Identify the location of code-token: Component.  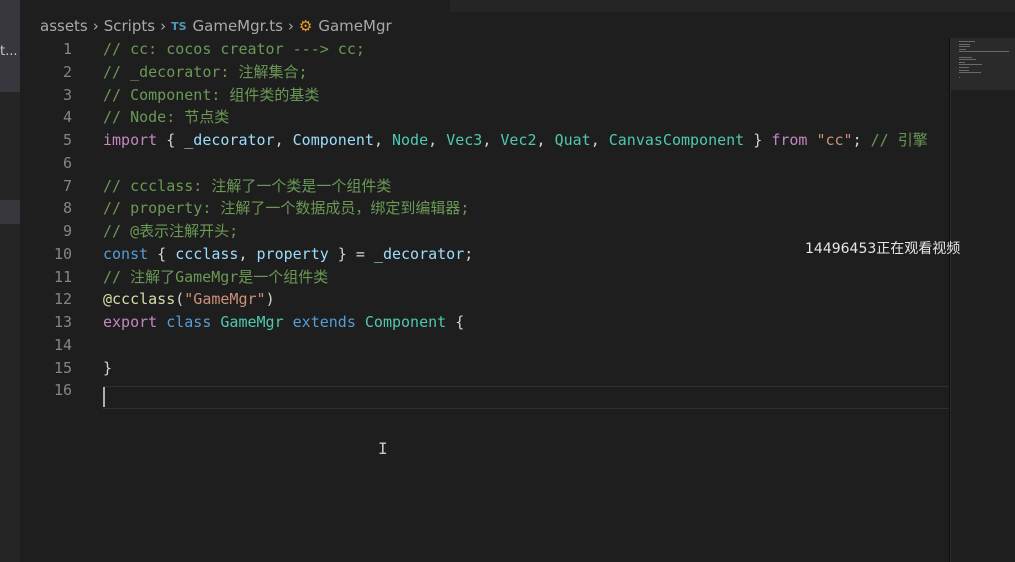
(405, 322).